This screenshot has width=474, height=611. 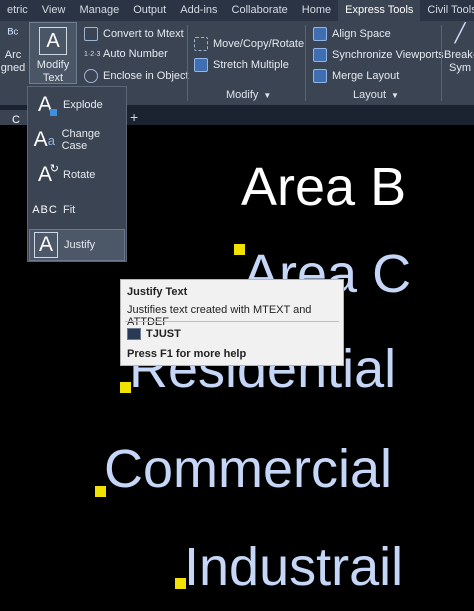 I want to click on auto-number-button: 1·2·3 Auto Number, so click(x=126, y=54).